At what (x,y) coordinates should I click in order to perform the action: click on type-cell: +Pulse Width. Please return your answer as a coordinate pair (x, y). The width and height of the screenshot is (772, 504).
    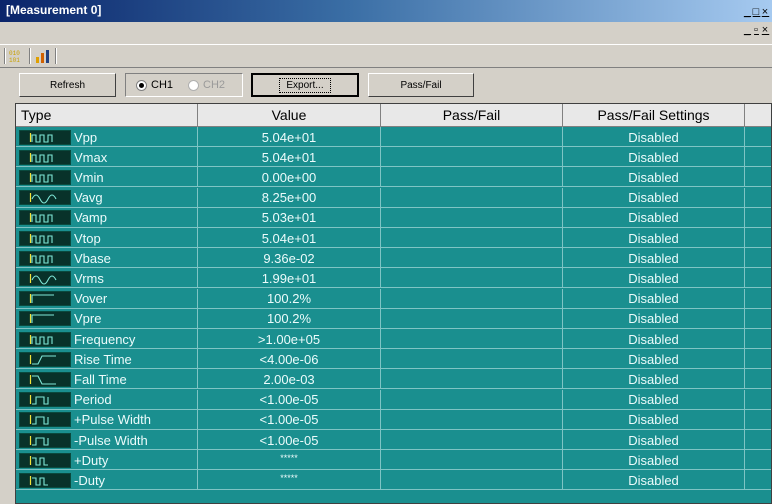
    Looking at the image, I should click on (107, 419).